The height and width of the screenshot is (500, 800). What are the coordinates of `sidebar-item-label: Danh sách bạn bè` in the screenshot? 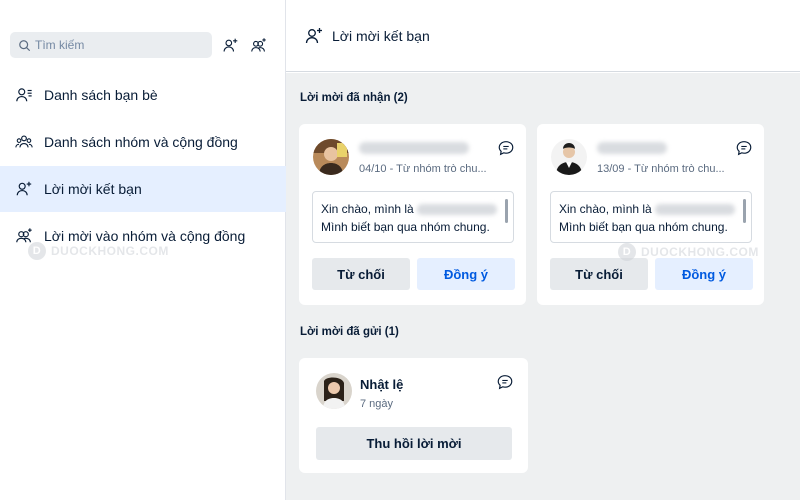 It's located at (101, 95).